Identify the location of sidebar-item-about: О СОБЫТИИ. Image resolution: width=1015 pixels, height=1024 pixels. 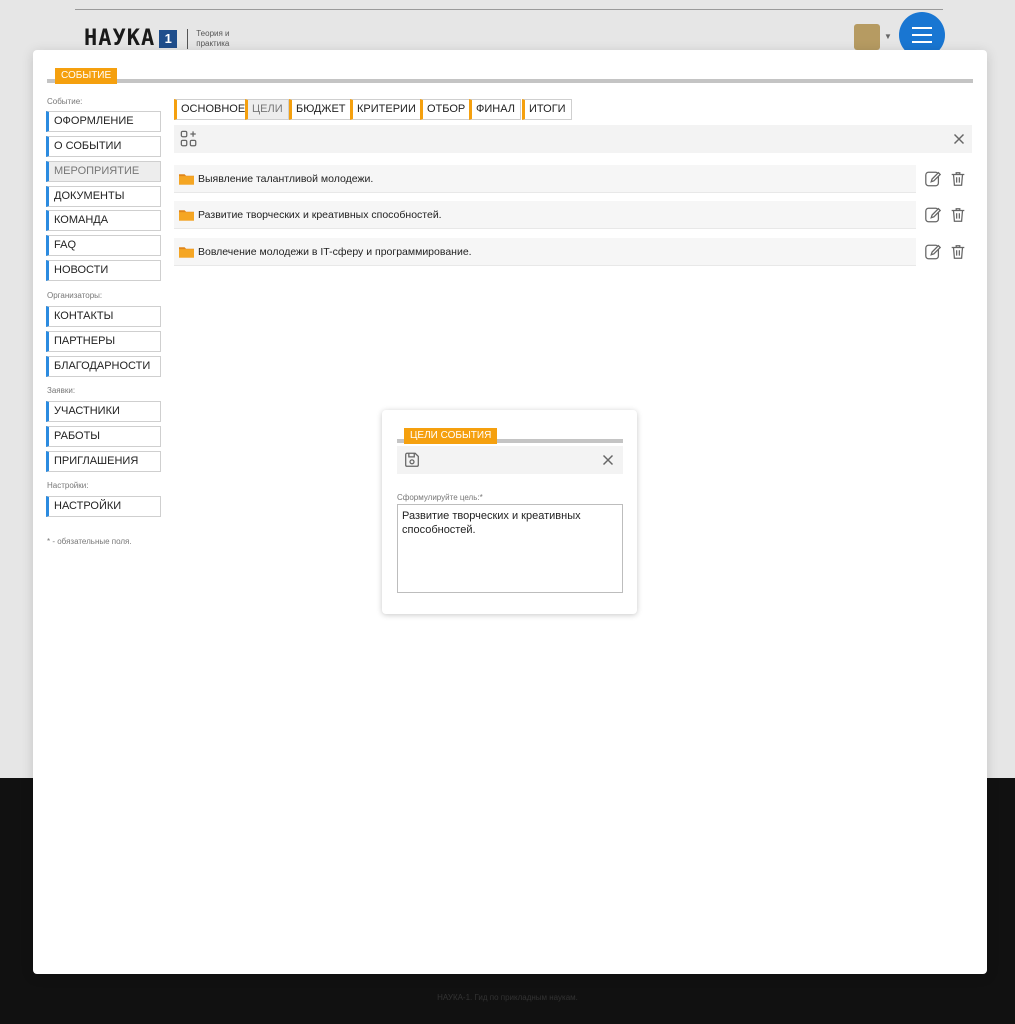
(103, 146).